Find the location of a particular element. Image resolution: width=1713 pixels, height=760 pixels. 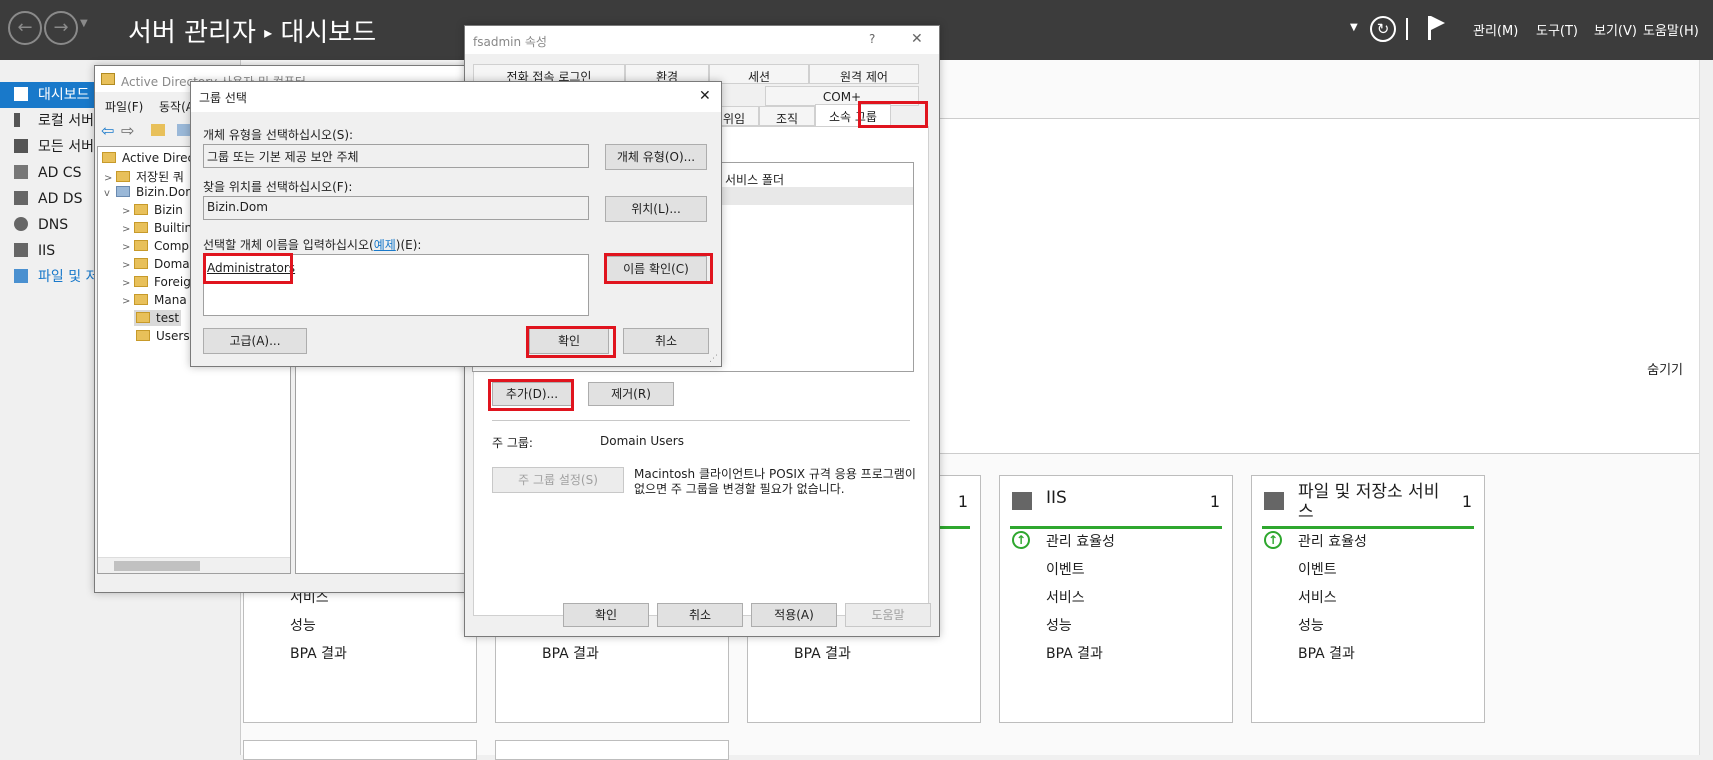

tree-item-builtin: > Builtin is located at coordinates (157, 228).